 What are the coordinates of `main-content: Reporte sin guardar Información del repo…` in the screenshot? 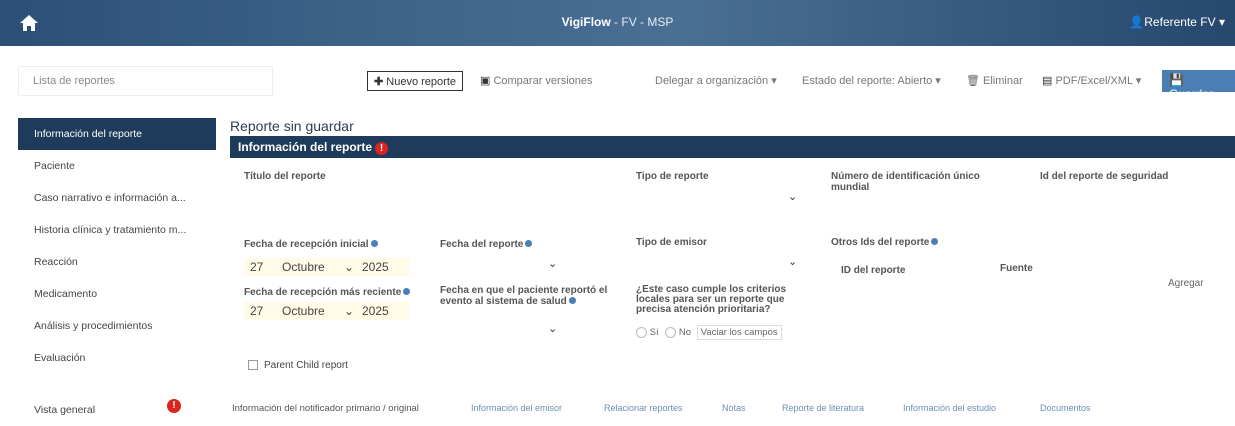 It's located at (732, 138).